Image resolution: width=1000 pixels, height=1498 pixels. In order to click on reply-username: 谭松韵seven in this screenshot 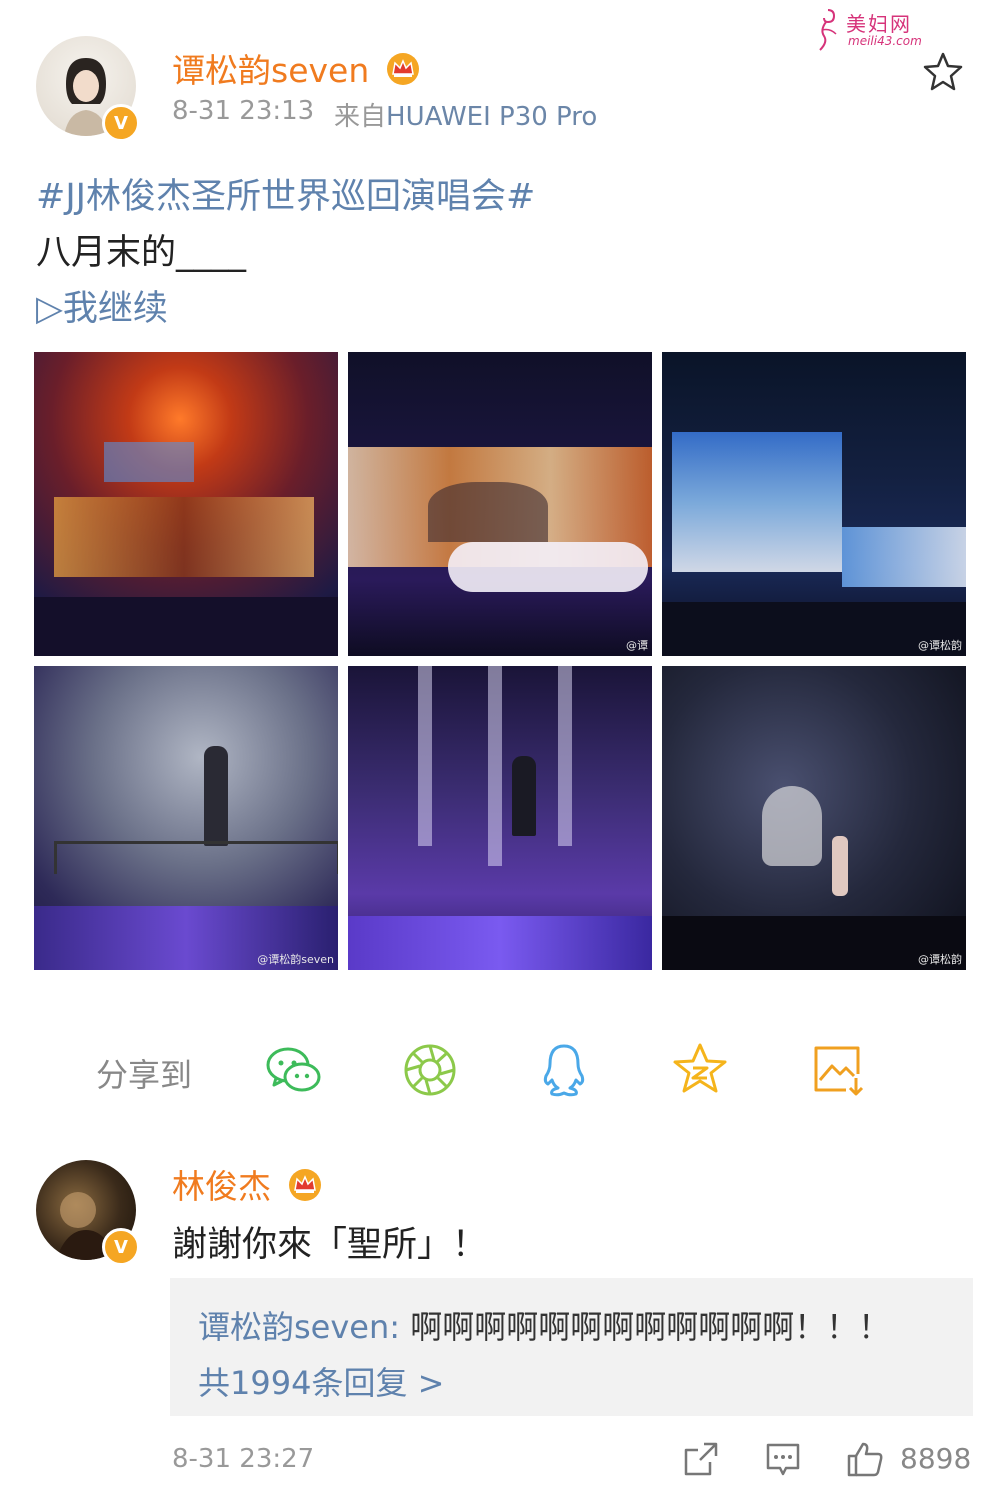, I will do `click(293, 1327)`.